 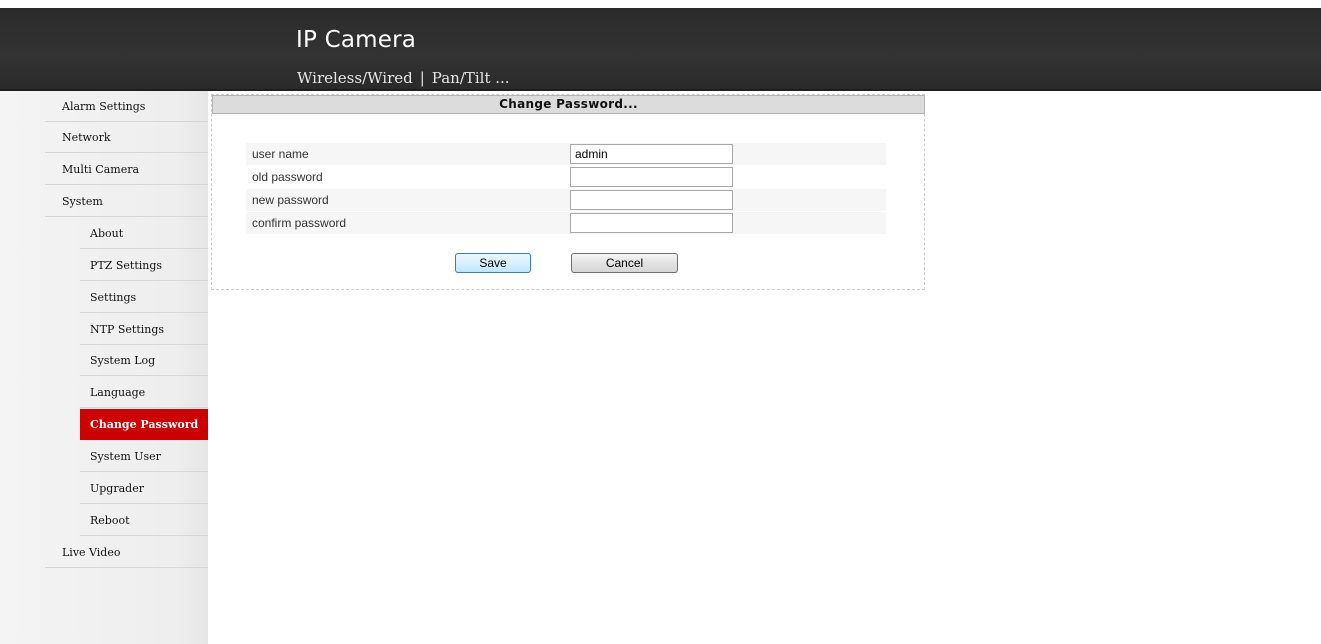 I want to click on new-password-input, so click(x=651, y=200).